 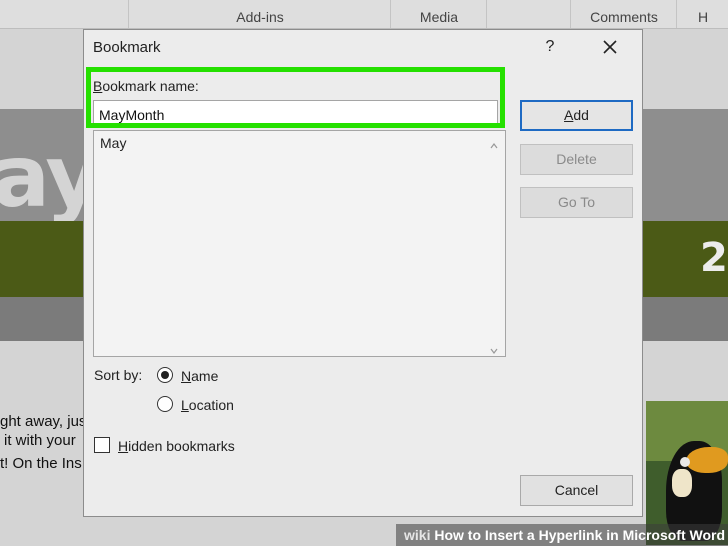 I want to click on sort-by-label: Sort by:, so click(x=118, y=375).